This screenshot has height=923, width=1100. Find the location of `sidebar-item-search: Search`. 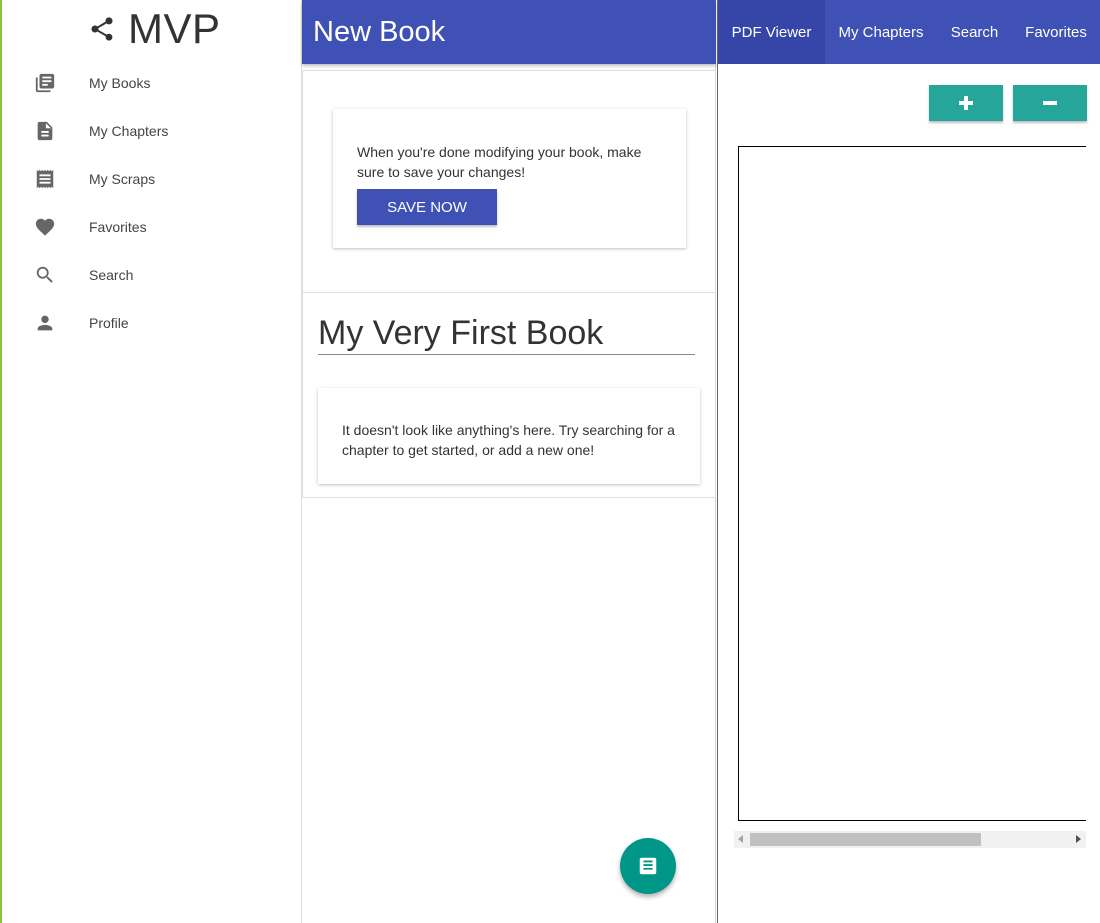

sidebar-item-search: Search is located at coordinates (152, 275).